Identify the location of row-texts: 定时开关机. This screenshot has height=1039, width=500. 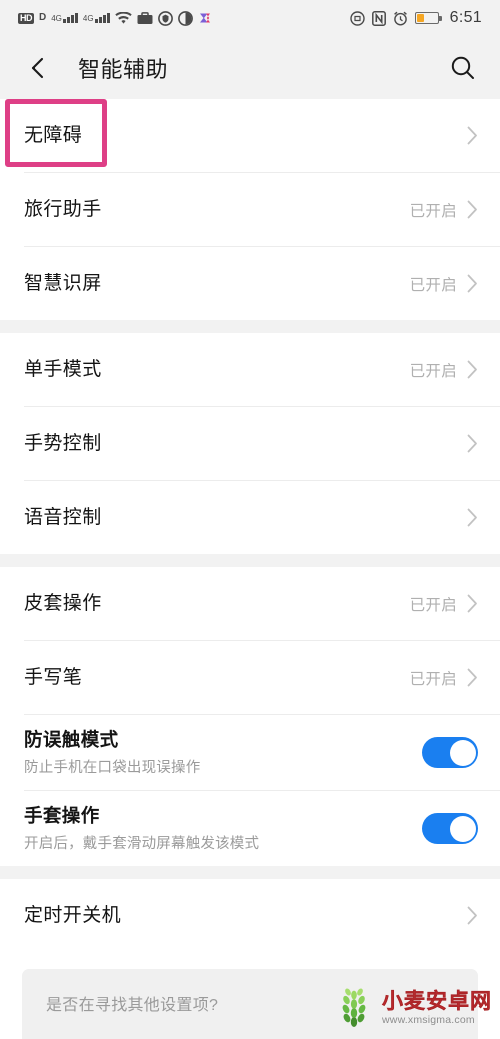
(72, 916).